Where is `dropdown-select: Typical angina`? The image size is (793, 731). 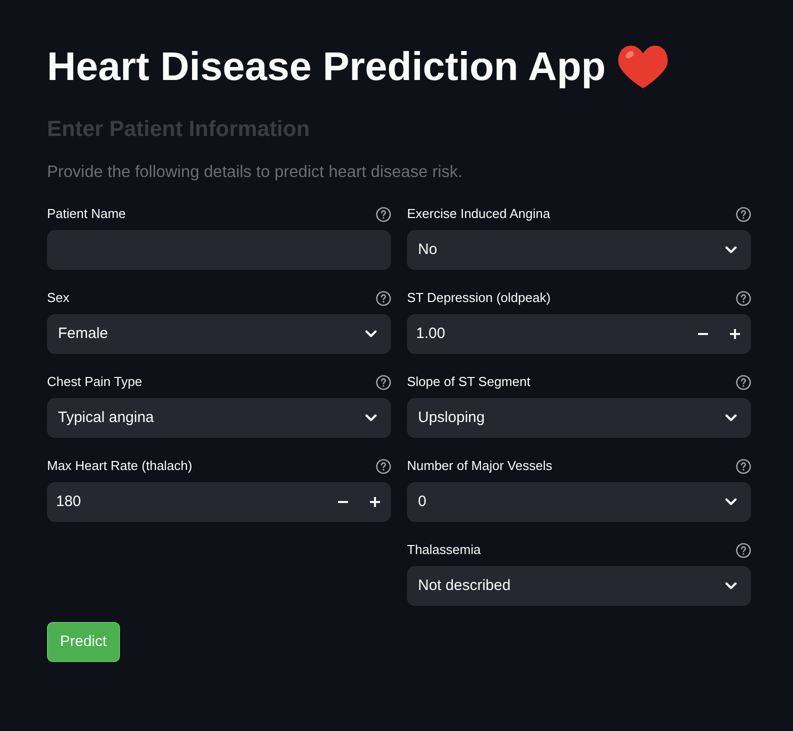 dropdown-select: Typical angina is located at coordinates (219, 418).